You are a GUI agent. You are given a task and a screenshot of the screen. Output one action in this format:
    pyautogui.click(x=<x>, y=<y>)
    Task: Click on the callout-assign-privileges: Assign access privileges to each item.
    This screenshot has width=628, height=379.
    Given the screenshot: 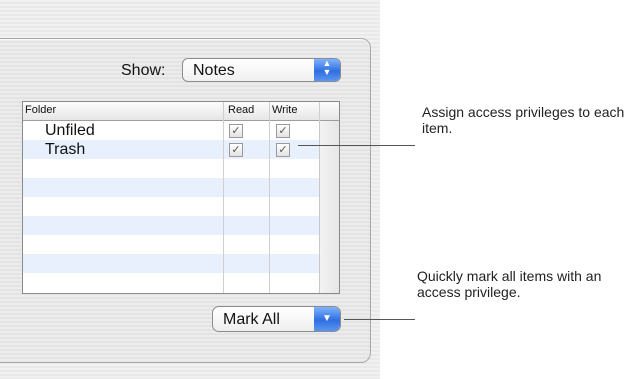 What is the action you would take?
    pyautogui.click(x=523, y=120)
    